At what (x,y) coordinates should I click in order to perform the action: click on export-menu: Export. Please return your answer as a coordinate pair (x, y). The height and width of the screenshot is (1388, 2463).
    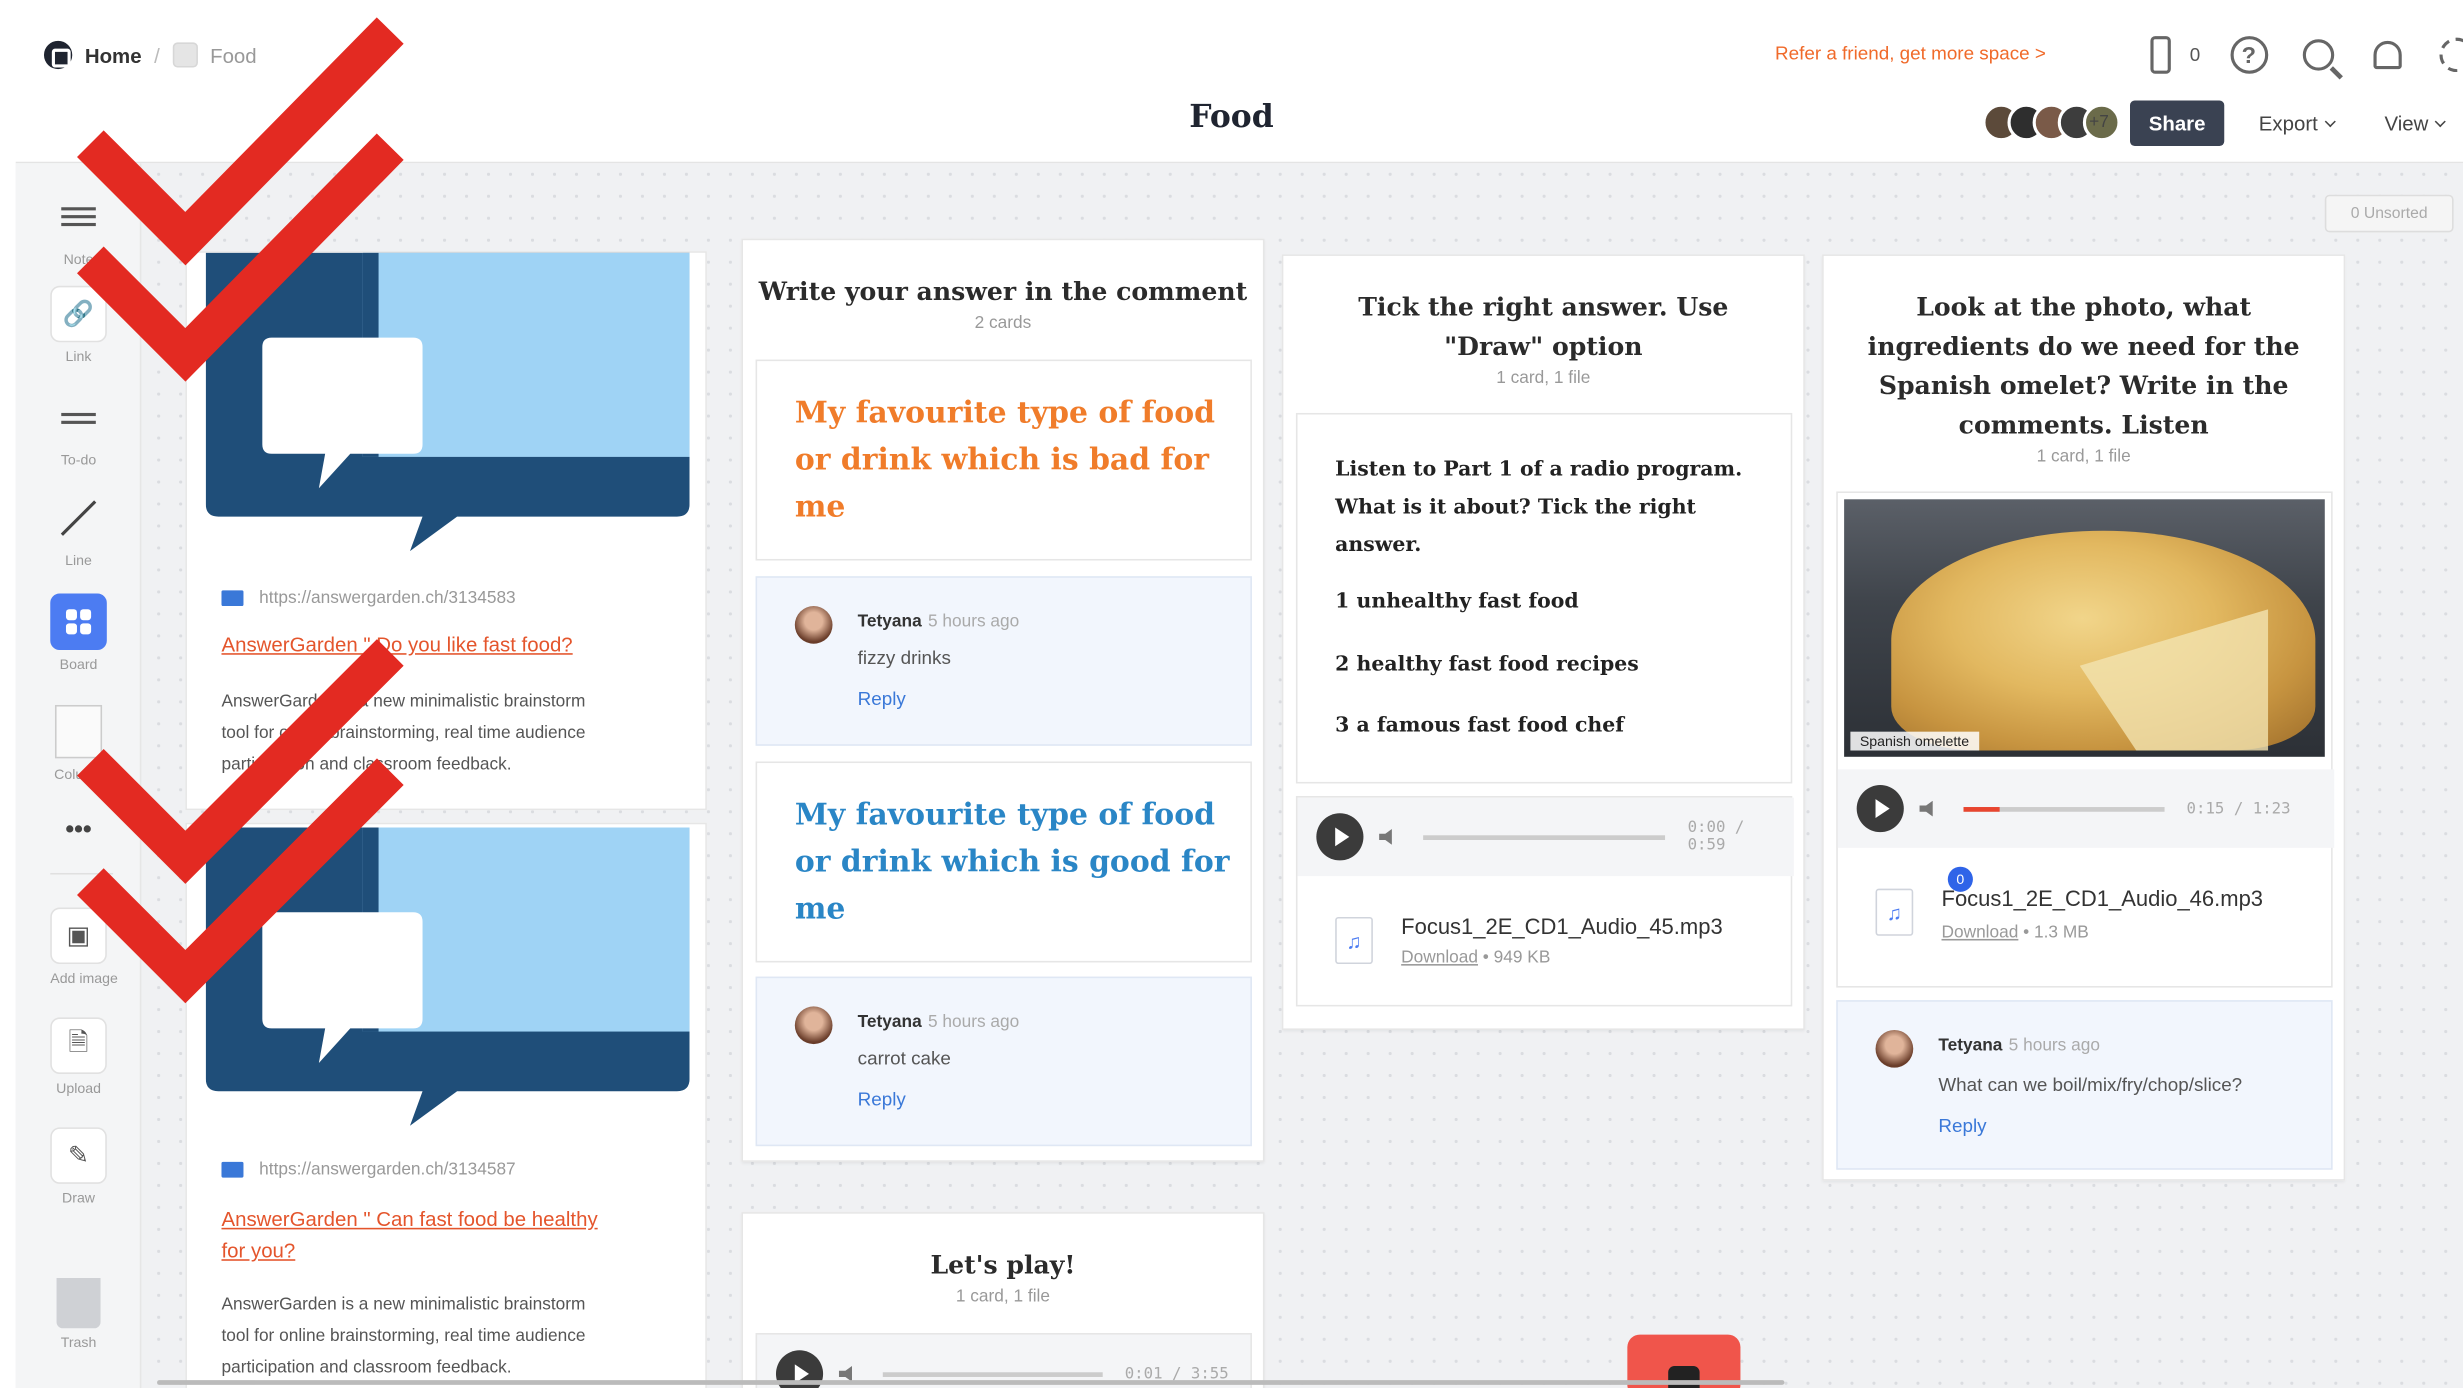
    Looking at the image, I should click on (2297, 123).